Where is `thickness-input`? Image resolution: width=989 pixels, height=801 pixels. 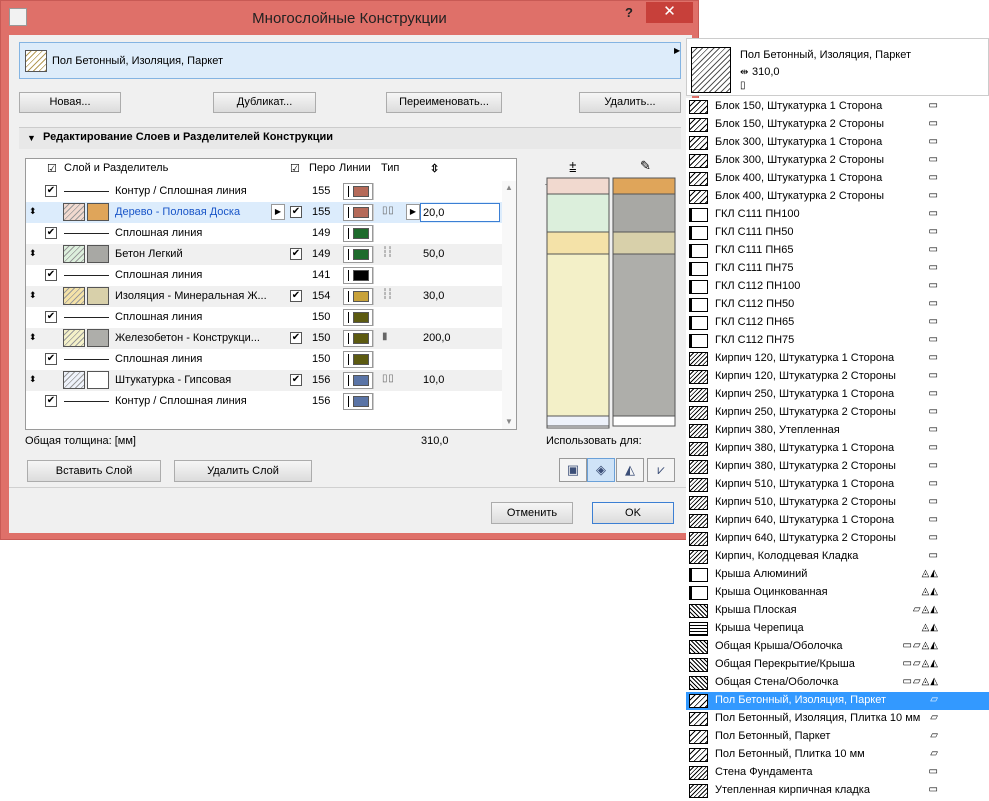
thickness-input is located at coordinates (460, 212).